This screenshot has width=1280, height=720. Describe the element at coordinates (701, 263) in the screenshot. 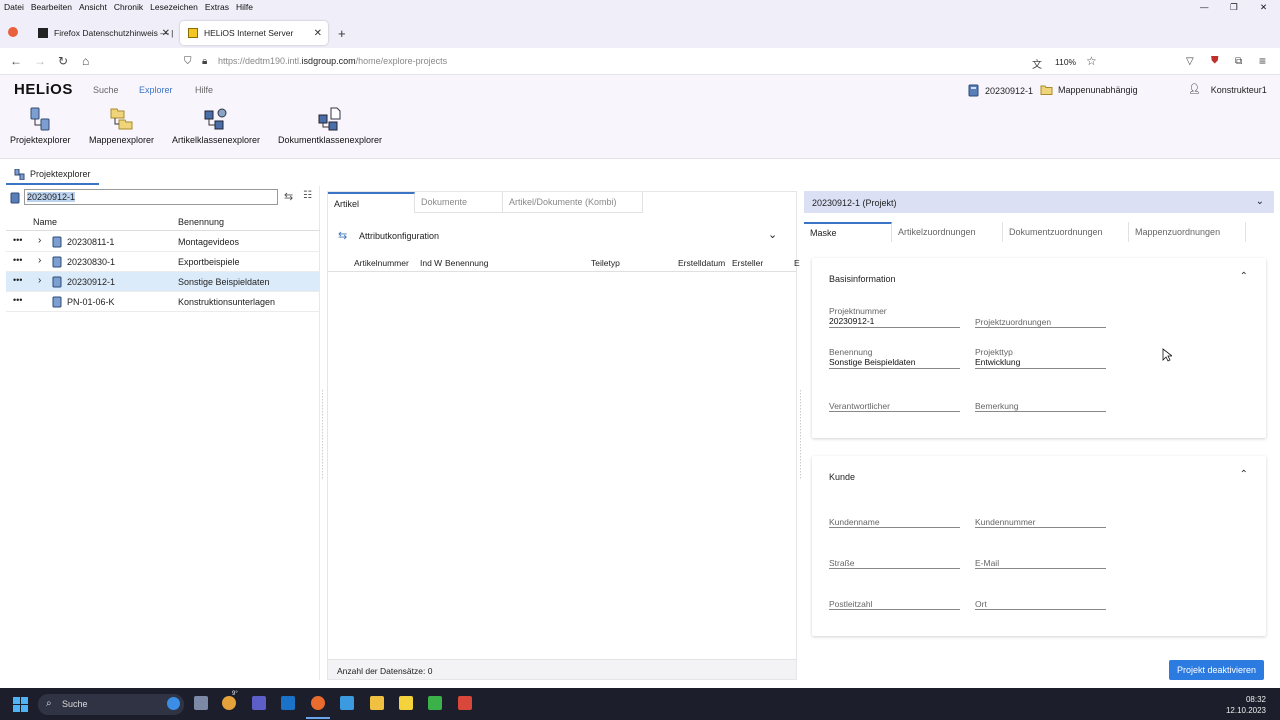

I see `column-erstelldatum: Erstelldatum` at that location.